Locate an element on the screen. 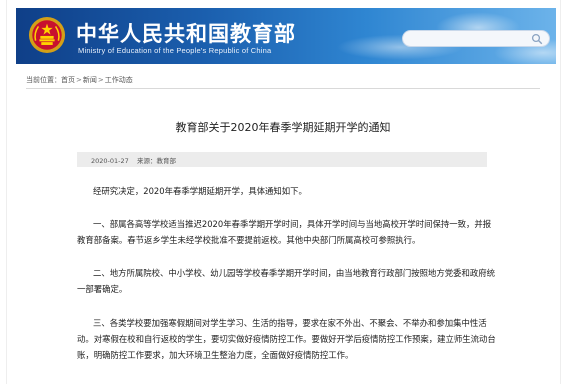 The height and width of the screenshot is (384, 566). search-icon is located at coordinates (537, 39).